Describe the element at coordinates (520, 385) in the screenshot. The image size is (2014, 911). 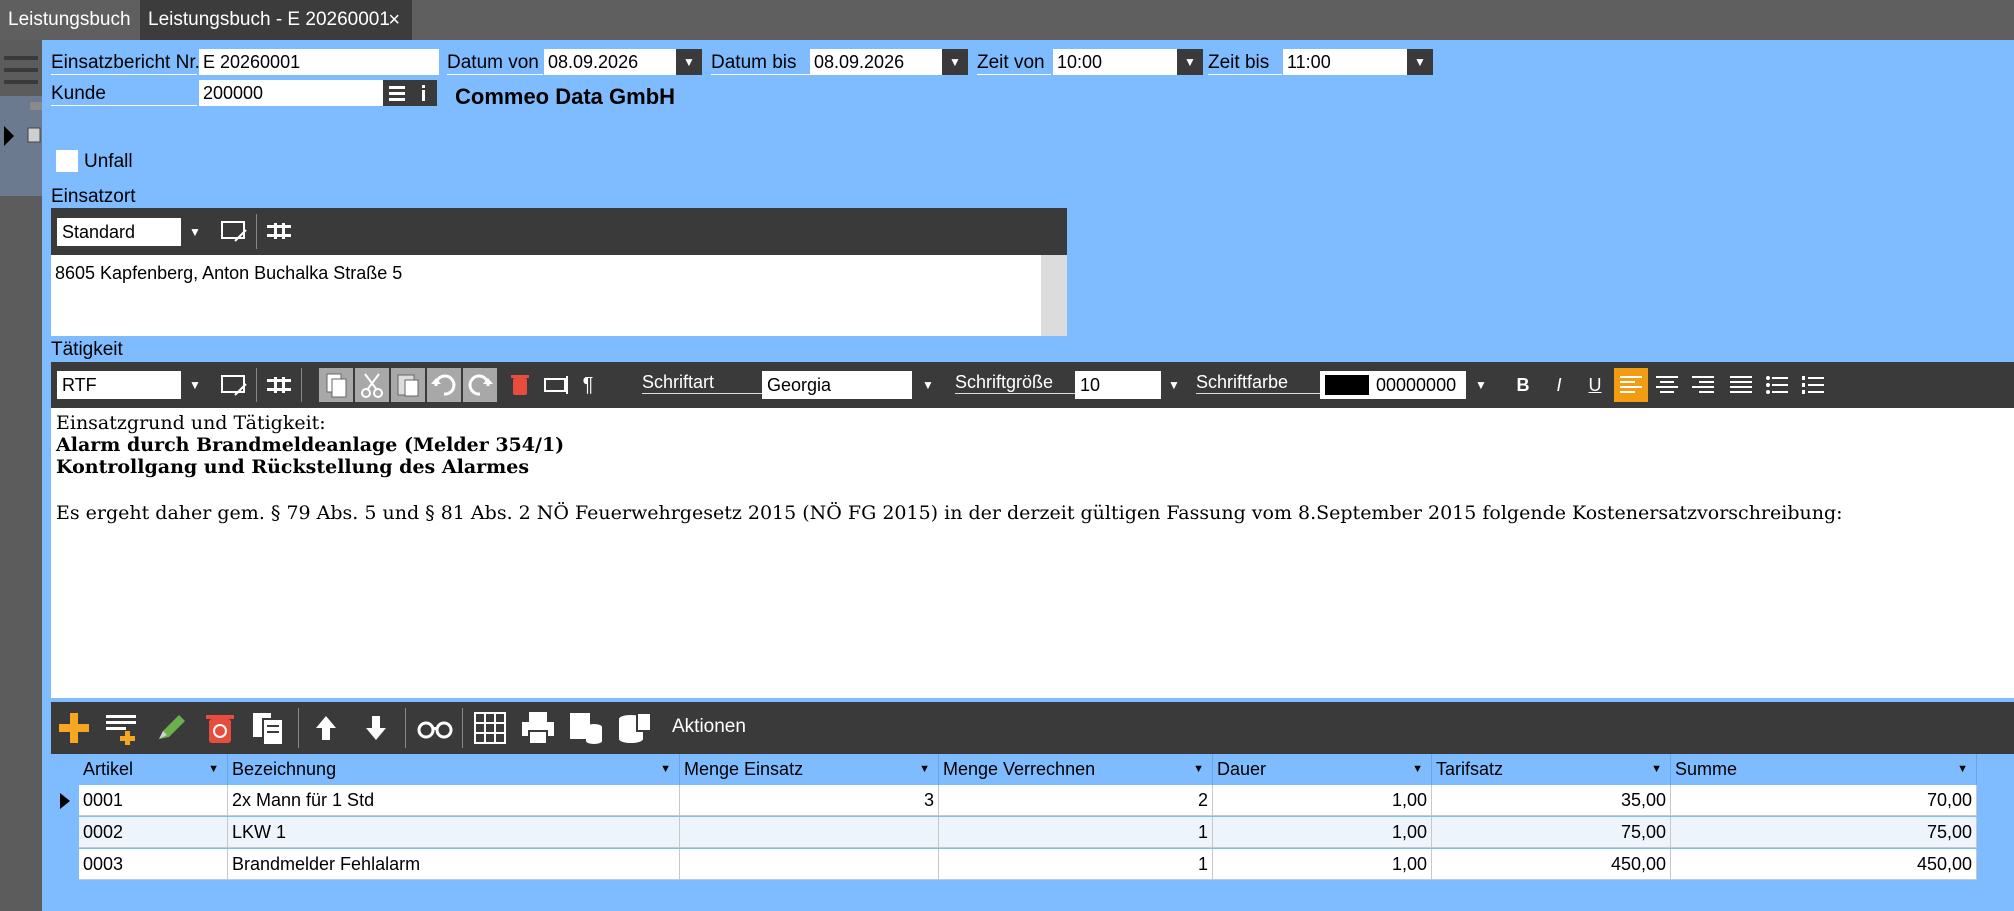
I see `delete-icon` at that location.